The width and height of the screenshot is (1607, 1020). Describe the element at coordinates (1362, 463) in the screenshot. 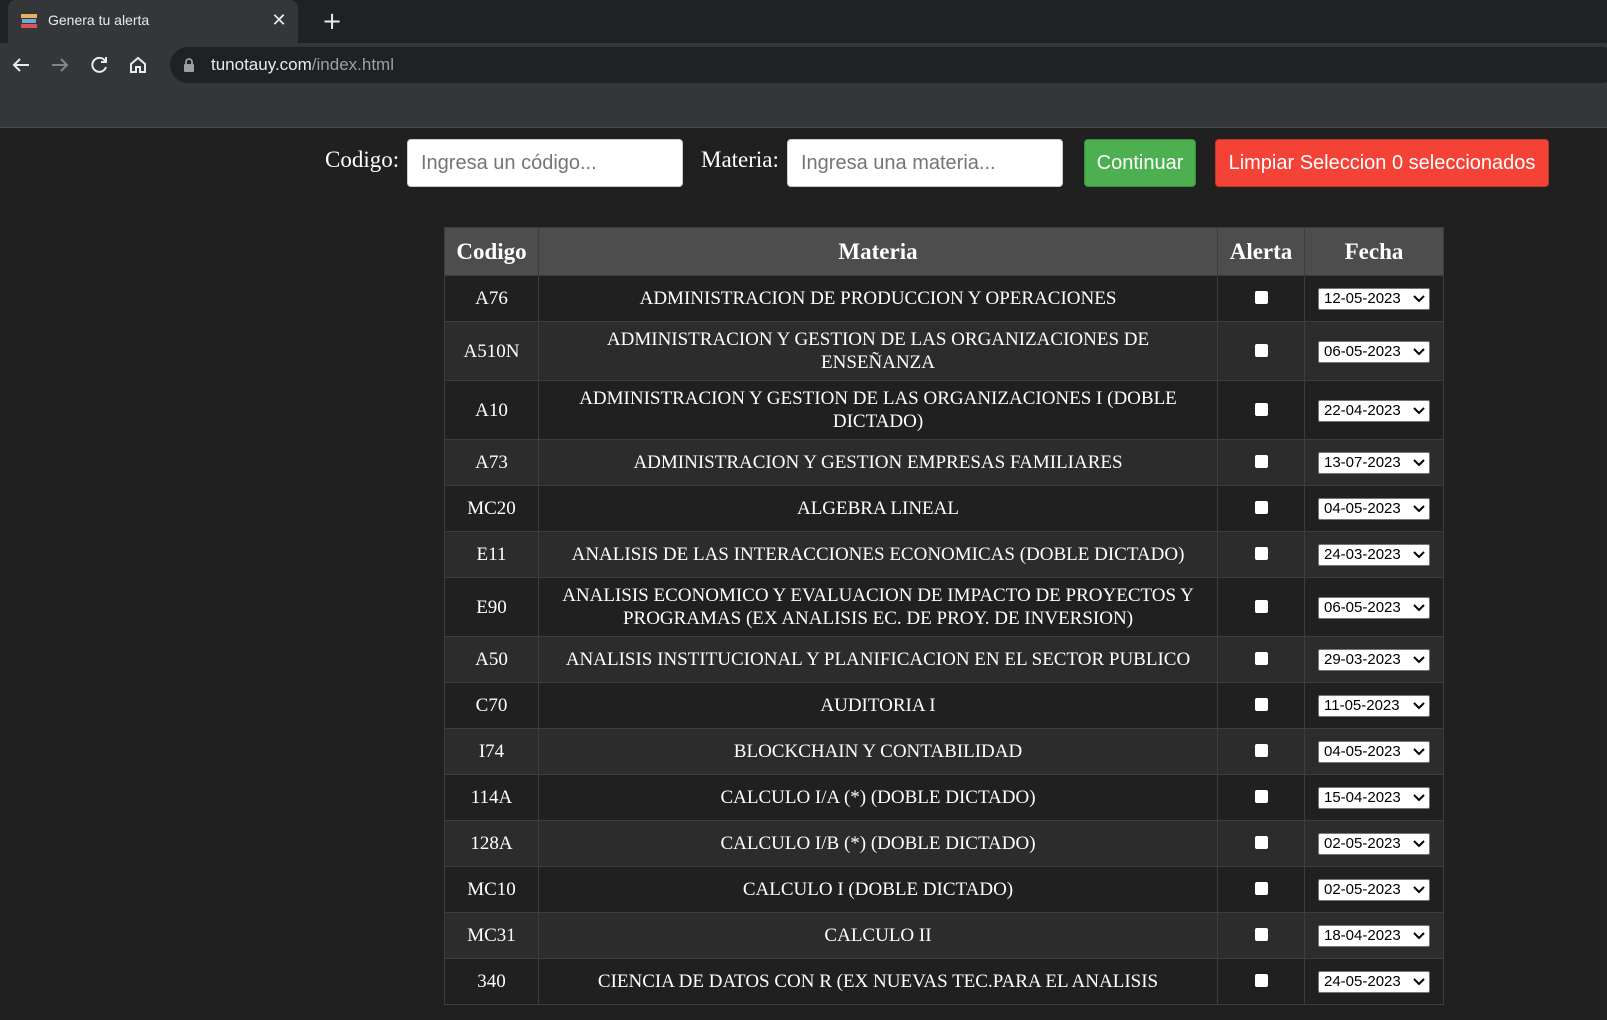

I see `fecha-value: 13-07-2023` at that location.